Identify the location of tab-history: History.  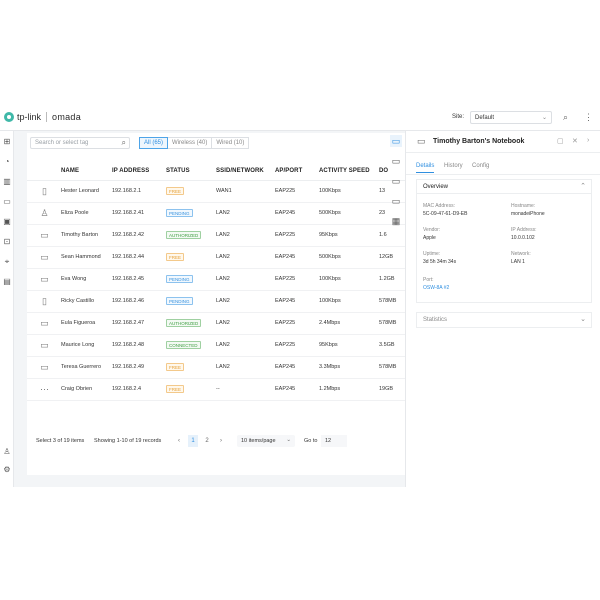
(453, 166).